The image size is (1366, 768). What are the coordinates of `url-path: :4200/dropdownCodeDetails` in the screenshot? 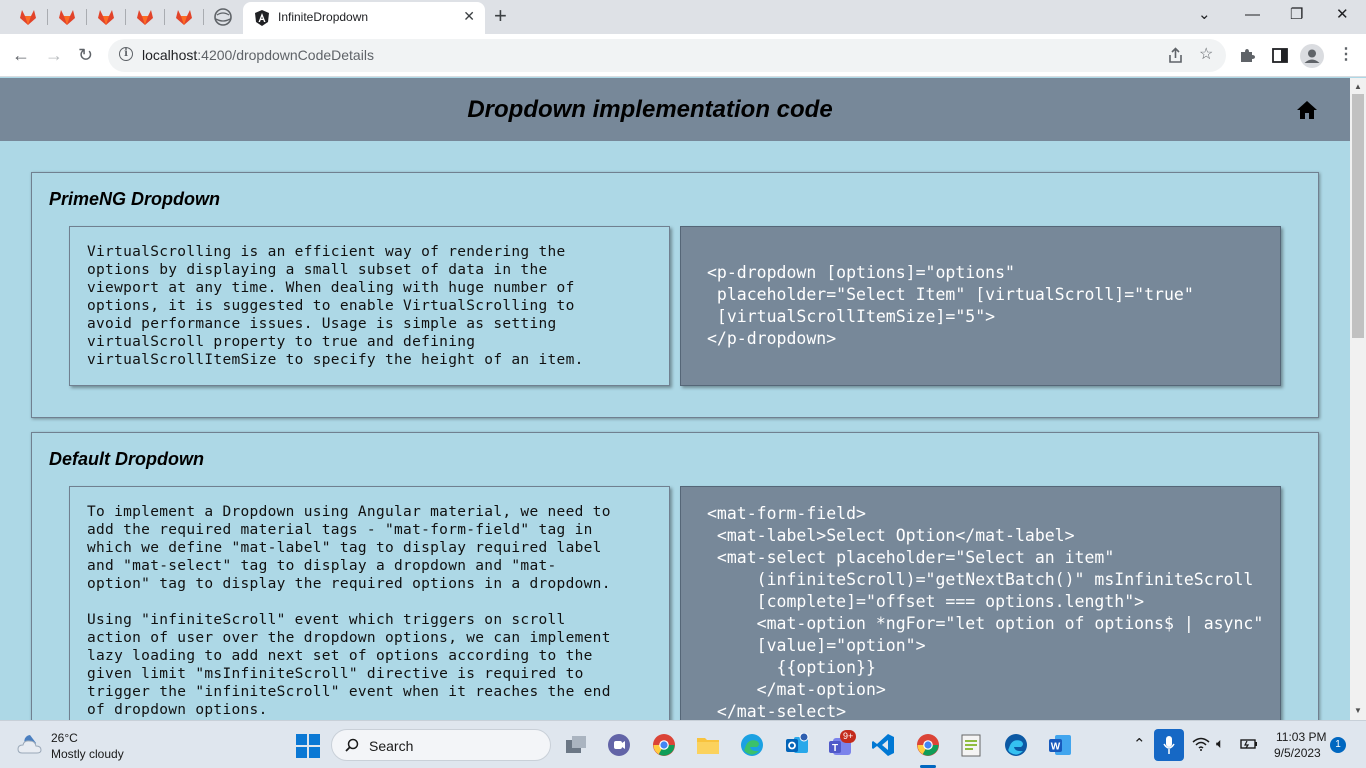 It's located at (285, 55).